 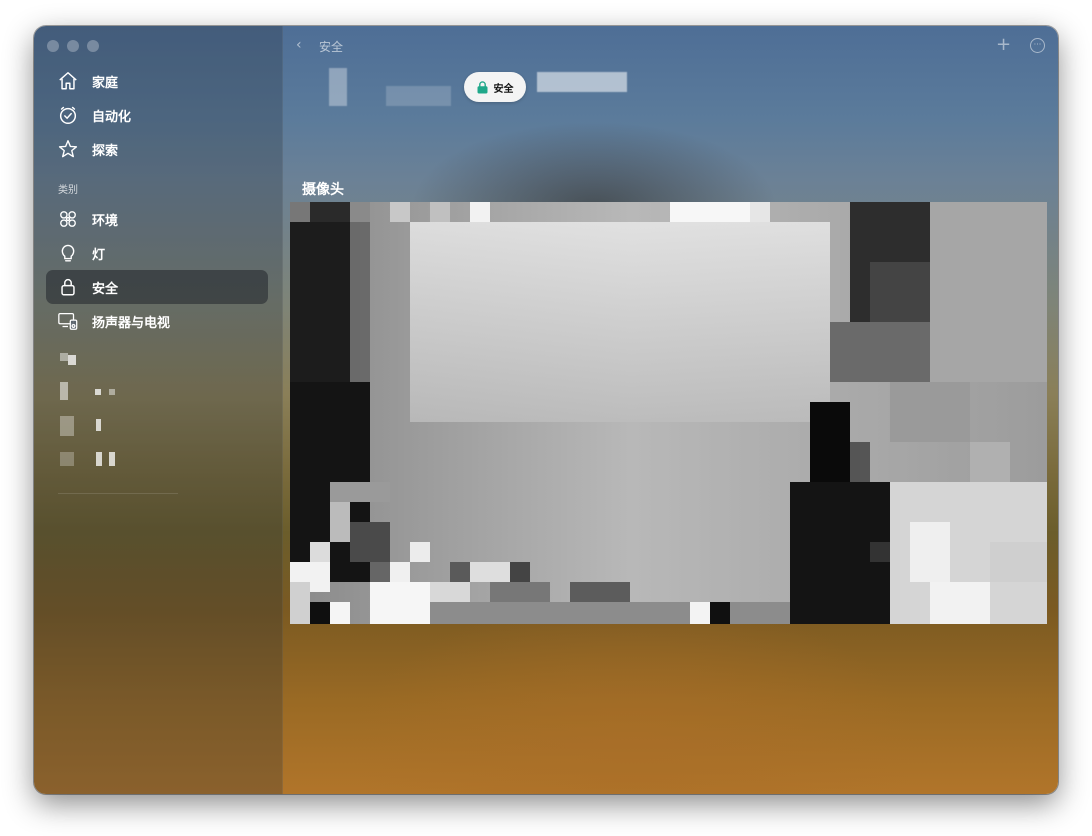 I want to click on sidebar-item-speakers-tv: 扬声器与电视, so click(x=157, y=321).